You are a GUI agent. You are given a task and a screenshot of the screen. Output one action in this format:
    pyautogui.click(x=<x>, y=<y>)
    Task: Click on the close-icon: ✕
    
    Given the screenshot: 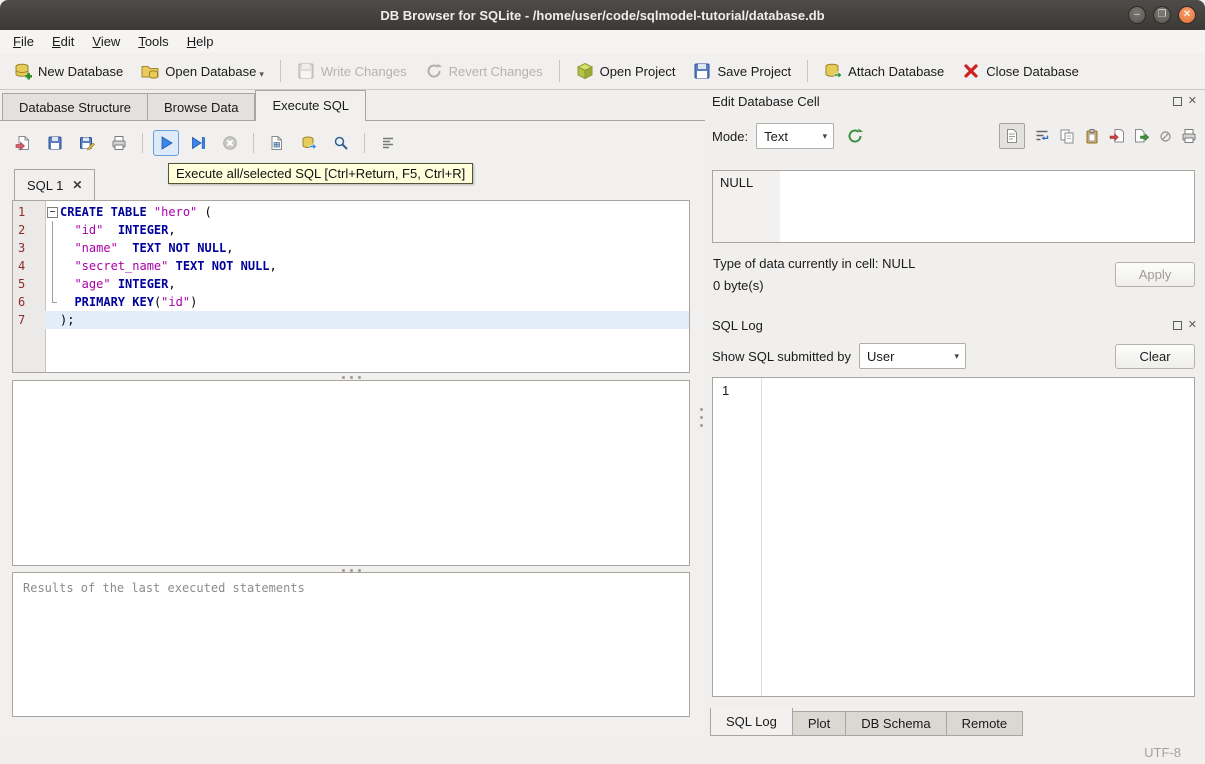 What is the action you would take?
    pyautogui.click(x=1187, y=14)
    